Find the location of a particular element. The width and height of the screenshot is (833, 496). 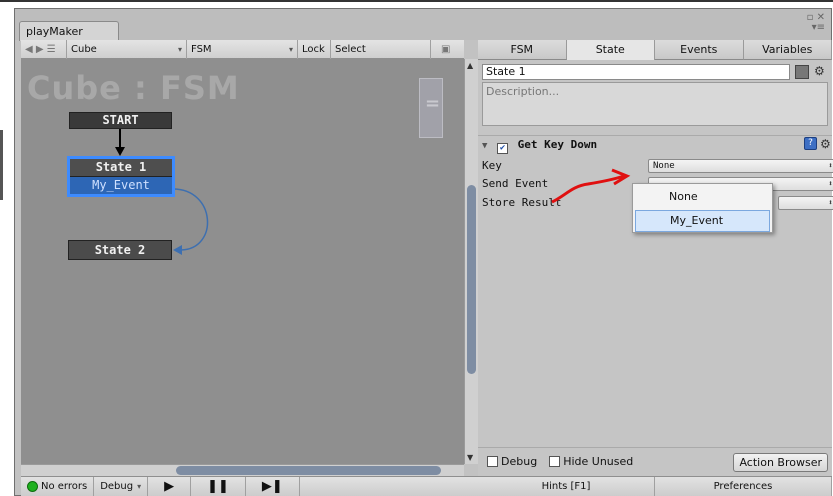

object-select-label: Cube is located at coordinates (84, 49).